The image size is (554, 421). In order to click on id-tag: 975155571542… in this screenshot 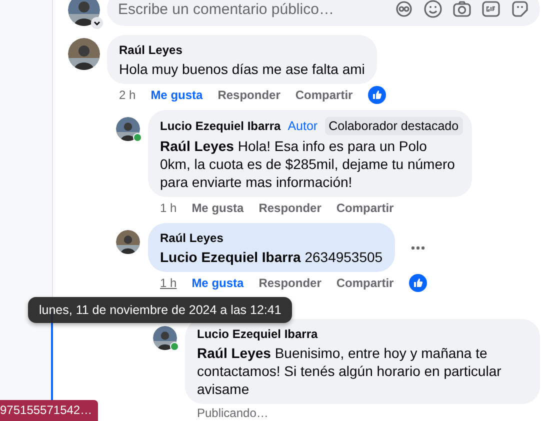, I will do `click(49, 410)`.